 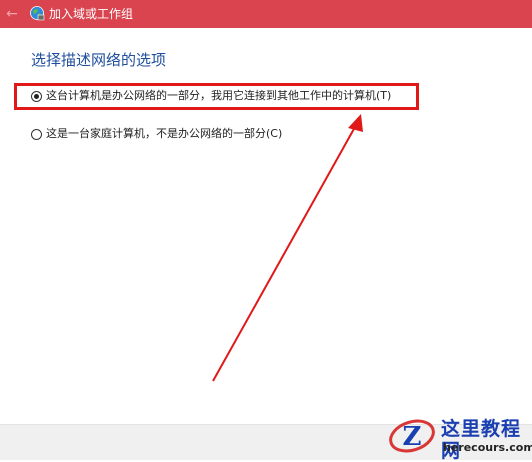 What do you see at coordinates (481, 440) in the screenshot?
I see `watermark-cn: 这里教程网` at bounding box center [481, 440].